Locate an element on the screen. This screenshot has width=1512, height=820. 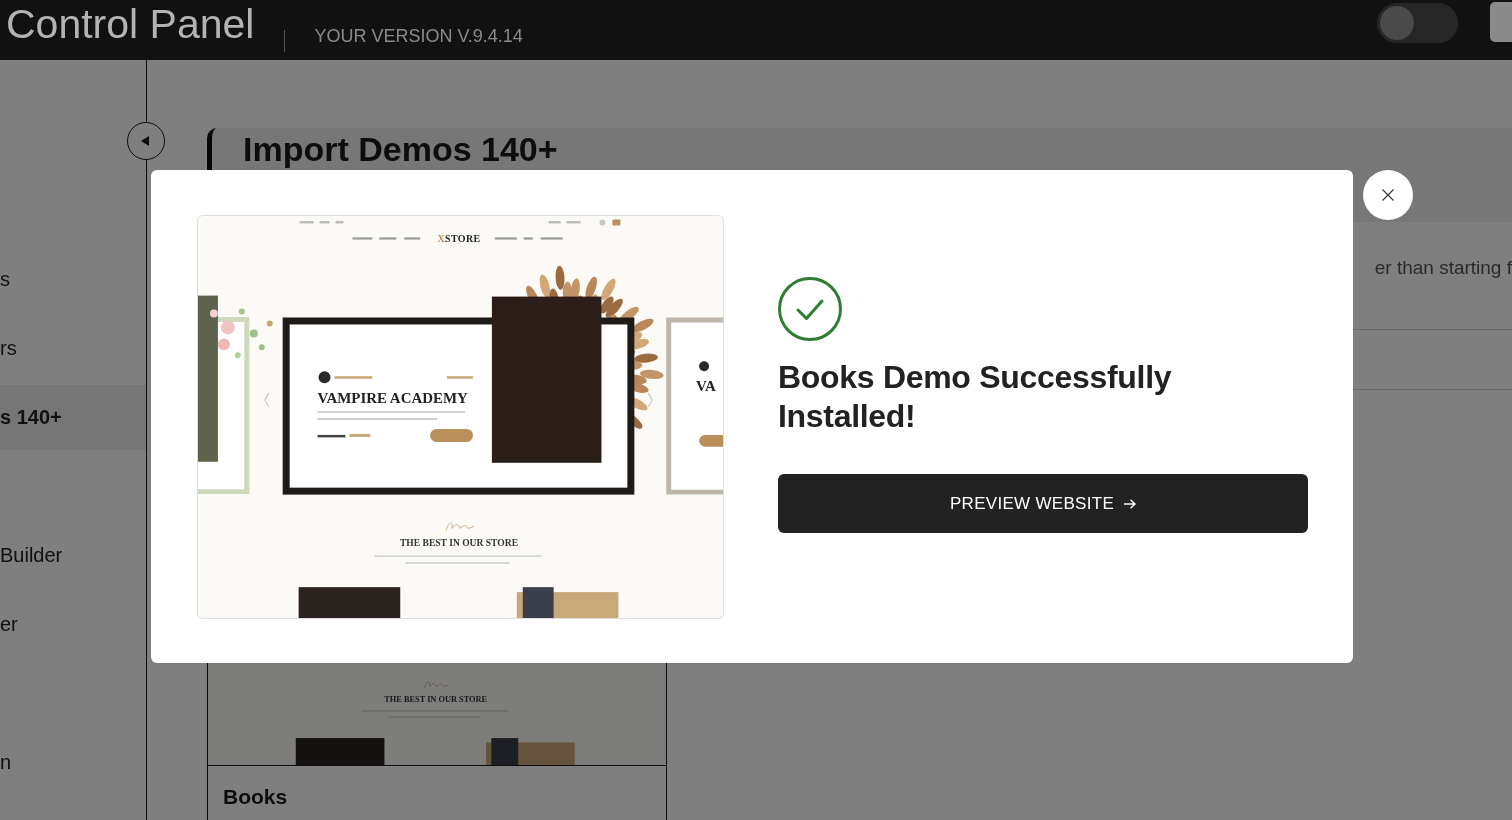
preview-website-button: PREVIEW WEBSITE is located at coordinates (1043, 503).